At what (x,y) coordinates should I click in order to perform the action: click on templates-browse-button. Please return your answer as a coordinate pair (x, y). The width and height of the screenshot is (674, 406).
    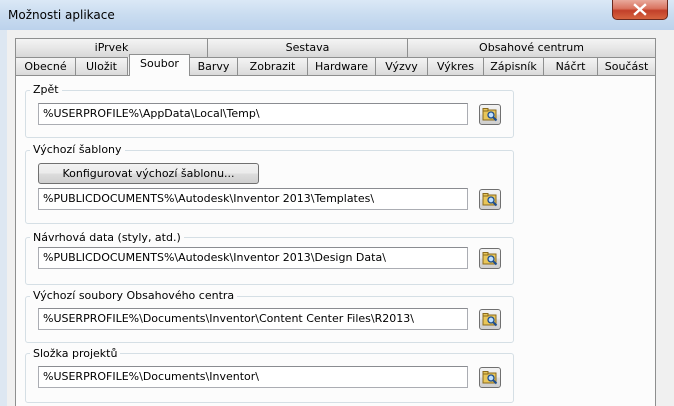
    Looking at the image, I should click on (490, 199).